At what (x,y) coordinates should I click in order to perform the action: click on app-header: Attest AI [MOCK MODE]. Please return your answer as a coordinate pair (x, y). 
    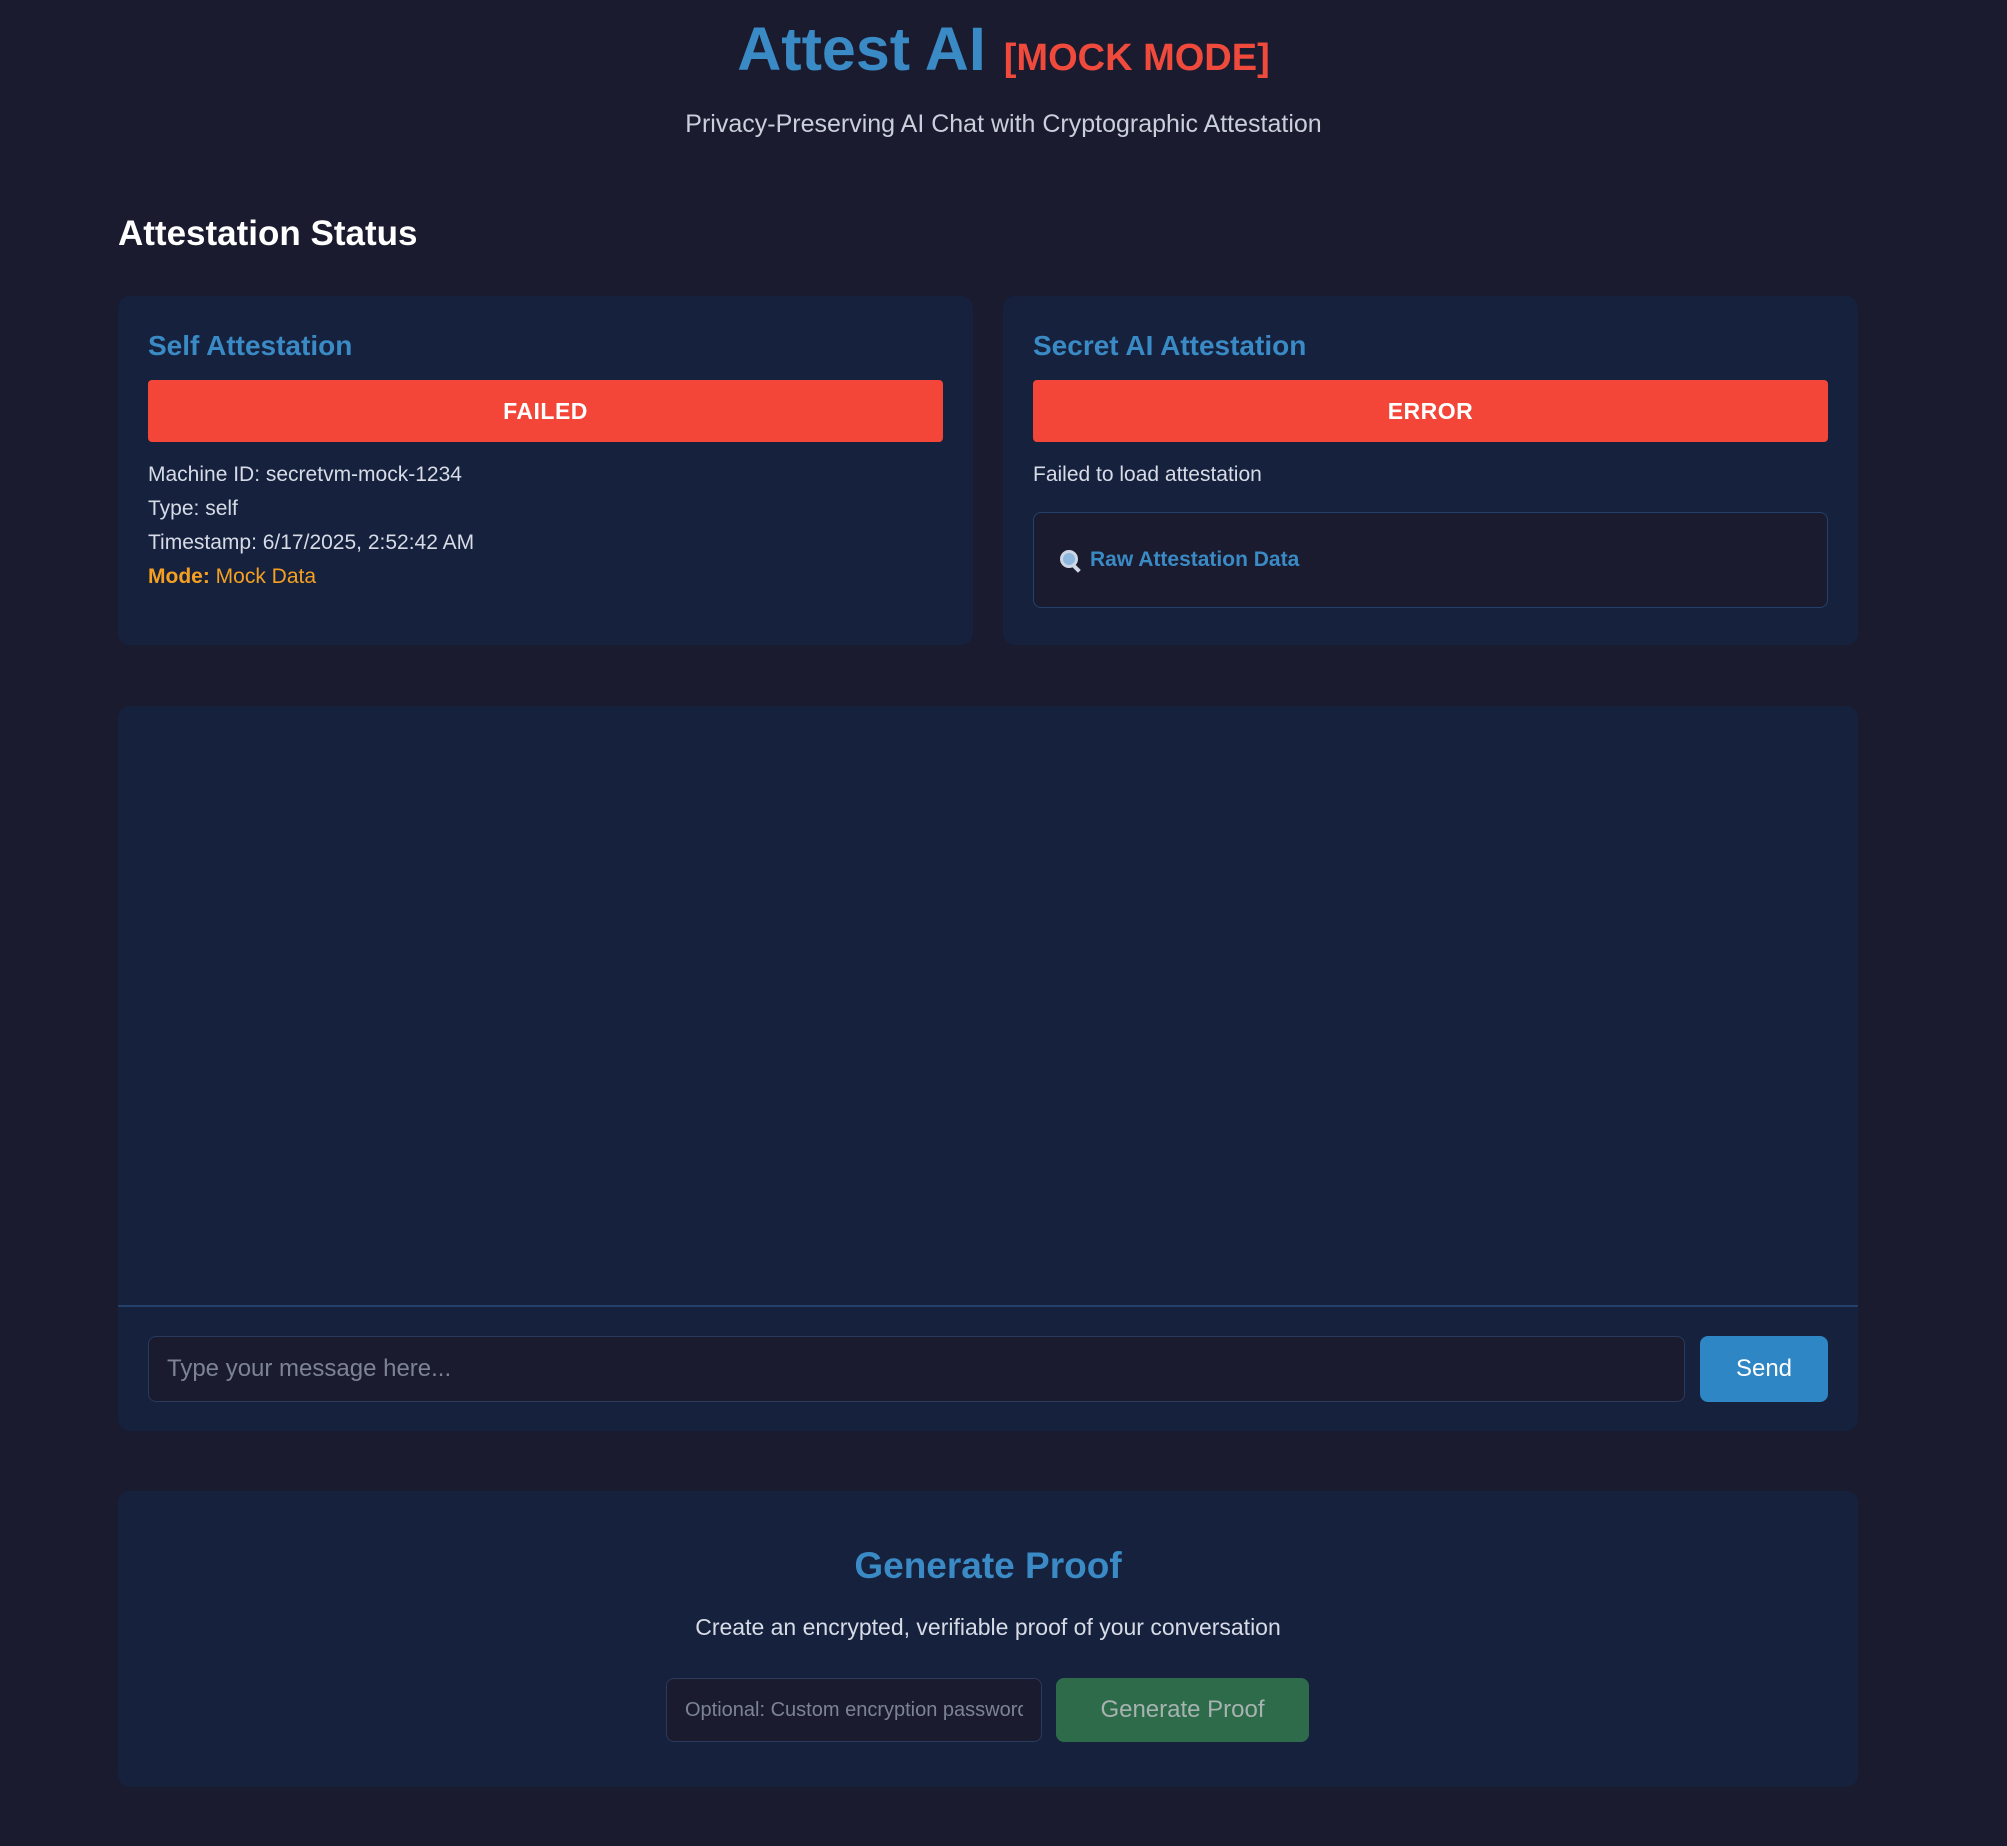
    Looking at the image, I should click on (1003, 49).